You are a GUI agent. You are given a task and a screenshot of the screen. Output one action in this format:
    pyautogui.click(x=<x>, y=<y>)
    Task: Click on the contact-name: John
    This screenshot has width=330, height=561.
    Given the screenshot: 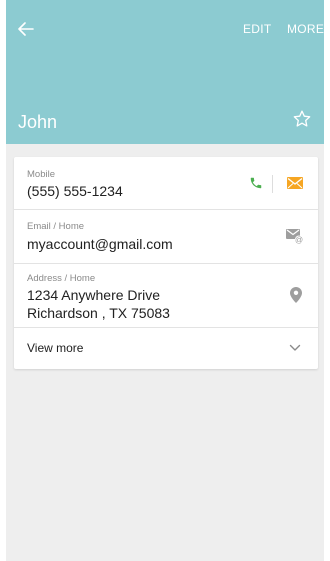 What is the action you would take?
    pyautogui.click(x=38, y=122)
    